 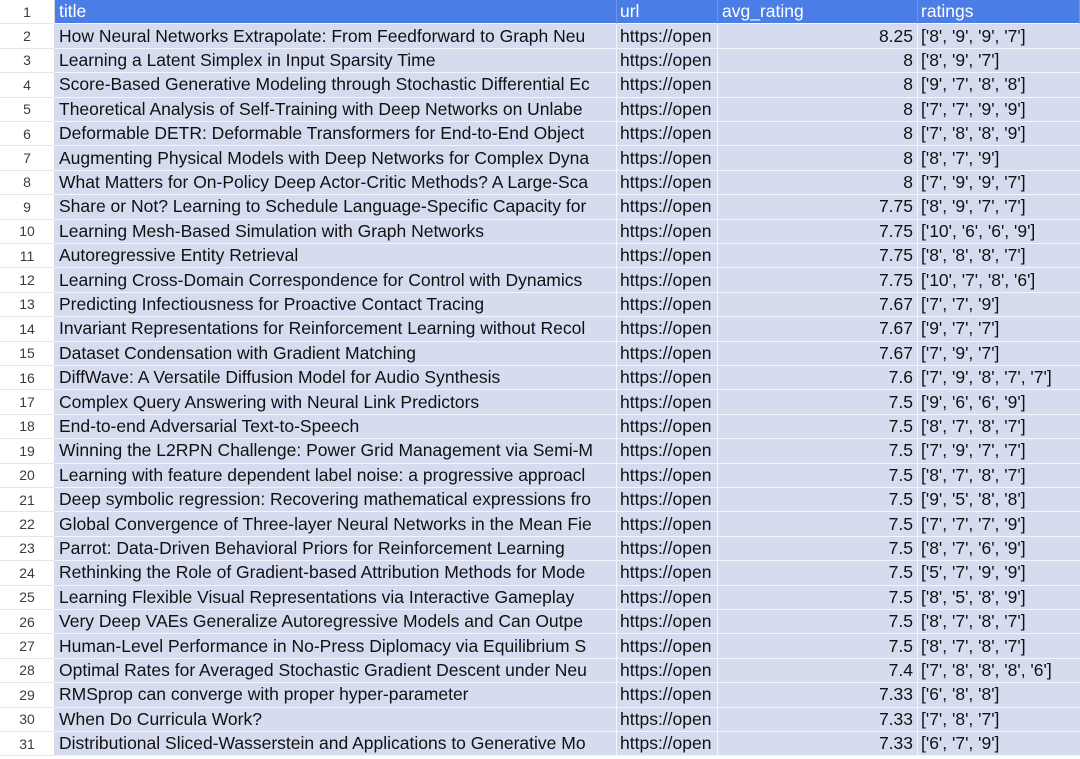 What do you see at coordinates (27, 207) in the screenshot?
I see `row-number: 9` at bounding box center [27, 207].